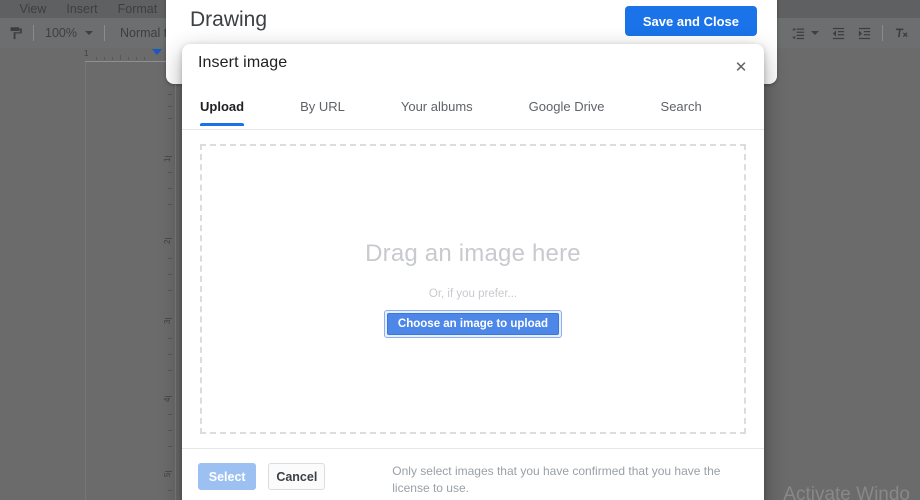 The width and height of the screenshot is (920, 500). Describe the element at coordinates (86, 53) in the screenshot. I see `ruler-h-number: 1` at that location.